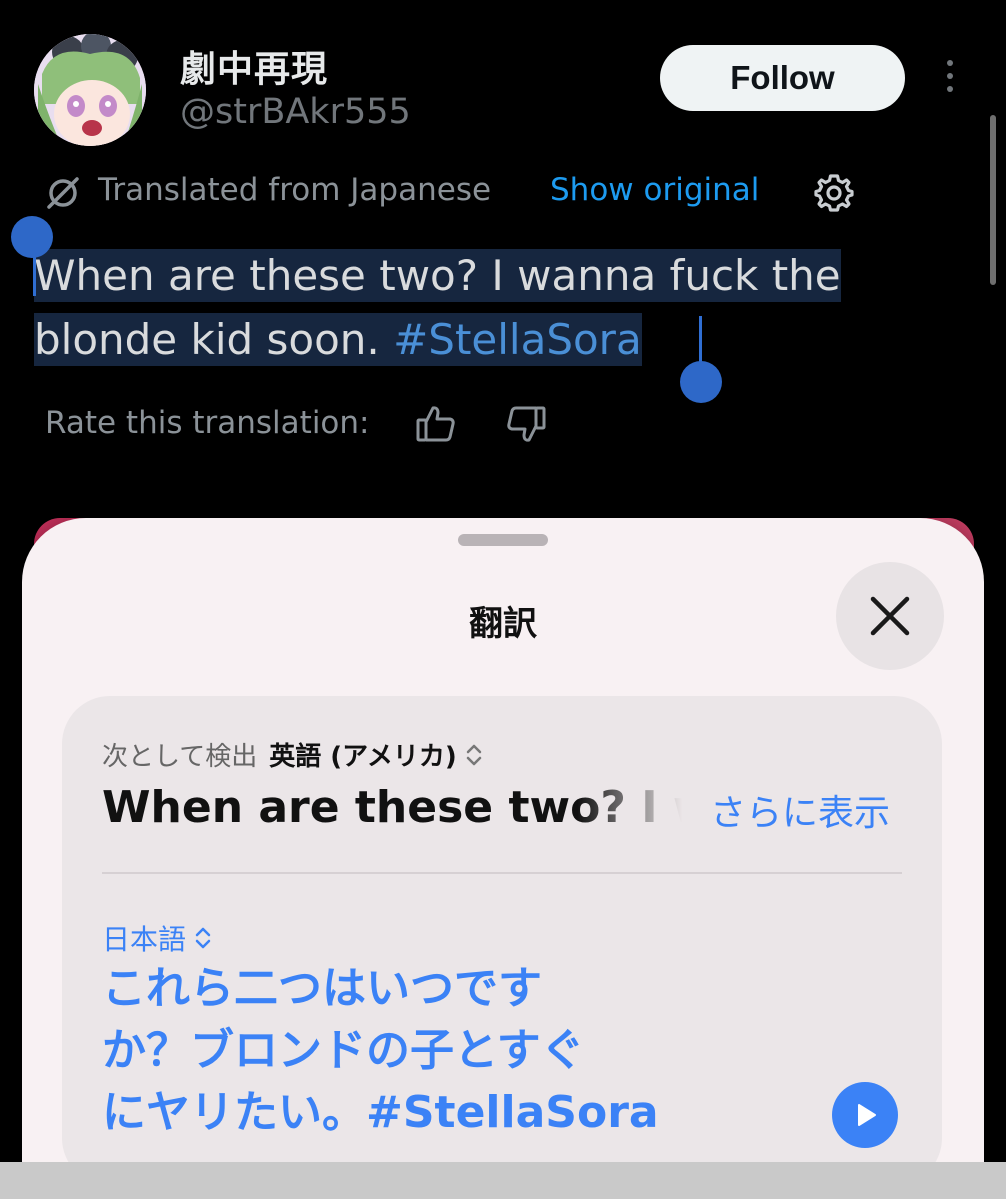 This screenshot has width=1006, height=1199. What do you see at coordinates (144, 939) in the screenshot?
I see `target-language: 日本語` at bounding box center [144, 939].